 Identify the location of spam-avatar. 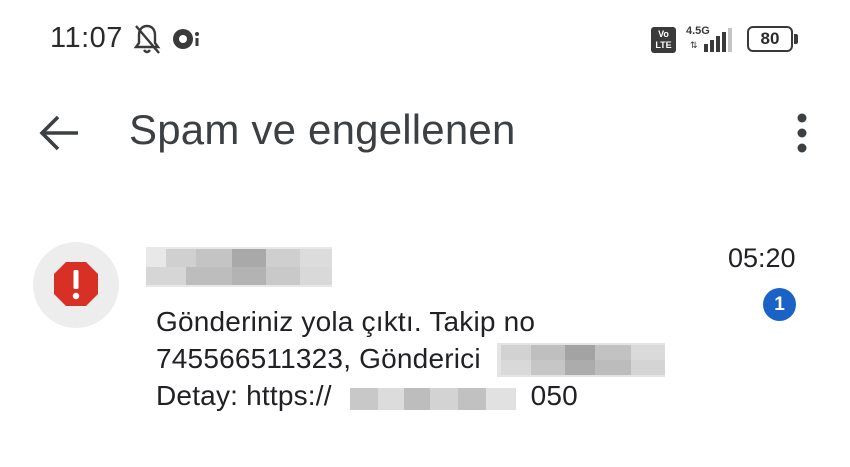
(76, 285).